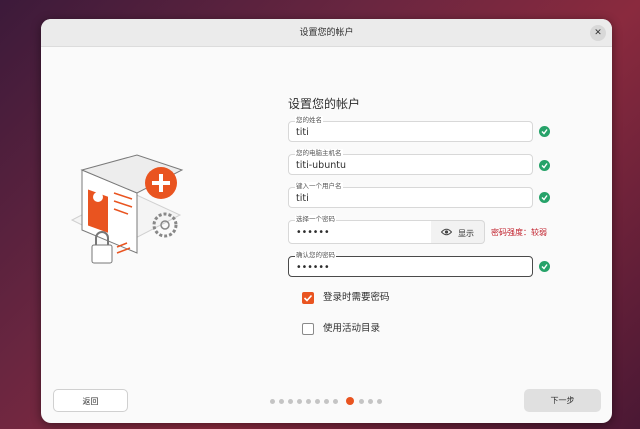 The height and width of the screenshot is (429, 640). I want to click on password-value: ••••••, so click(313, 232).